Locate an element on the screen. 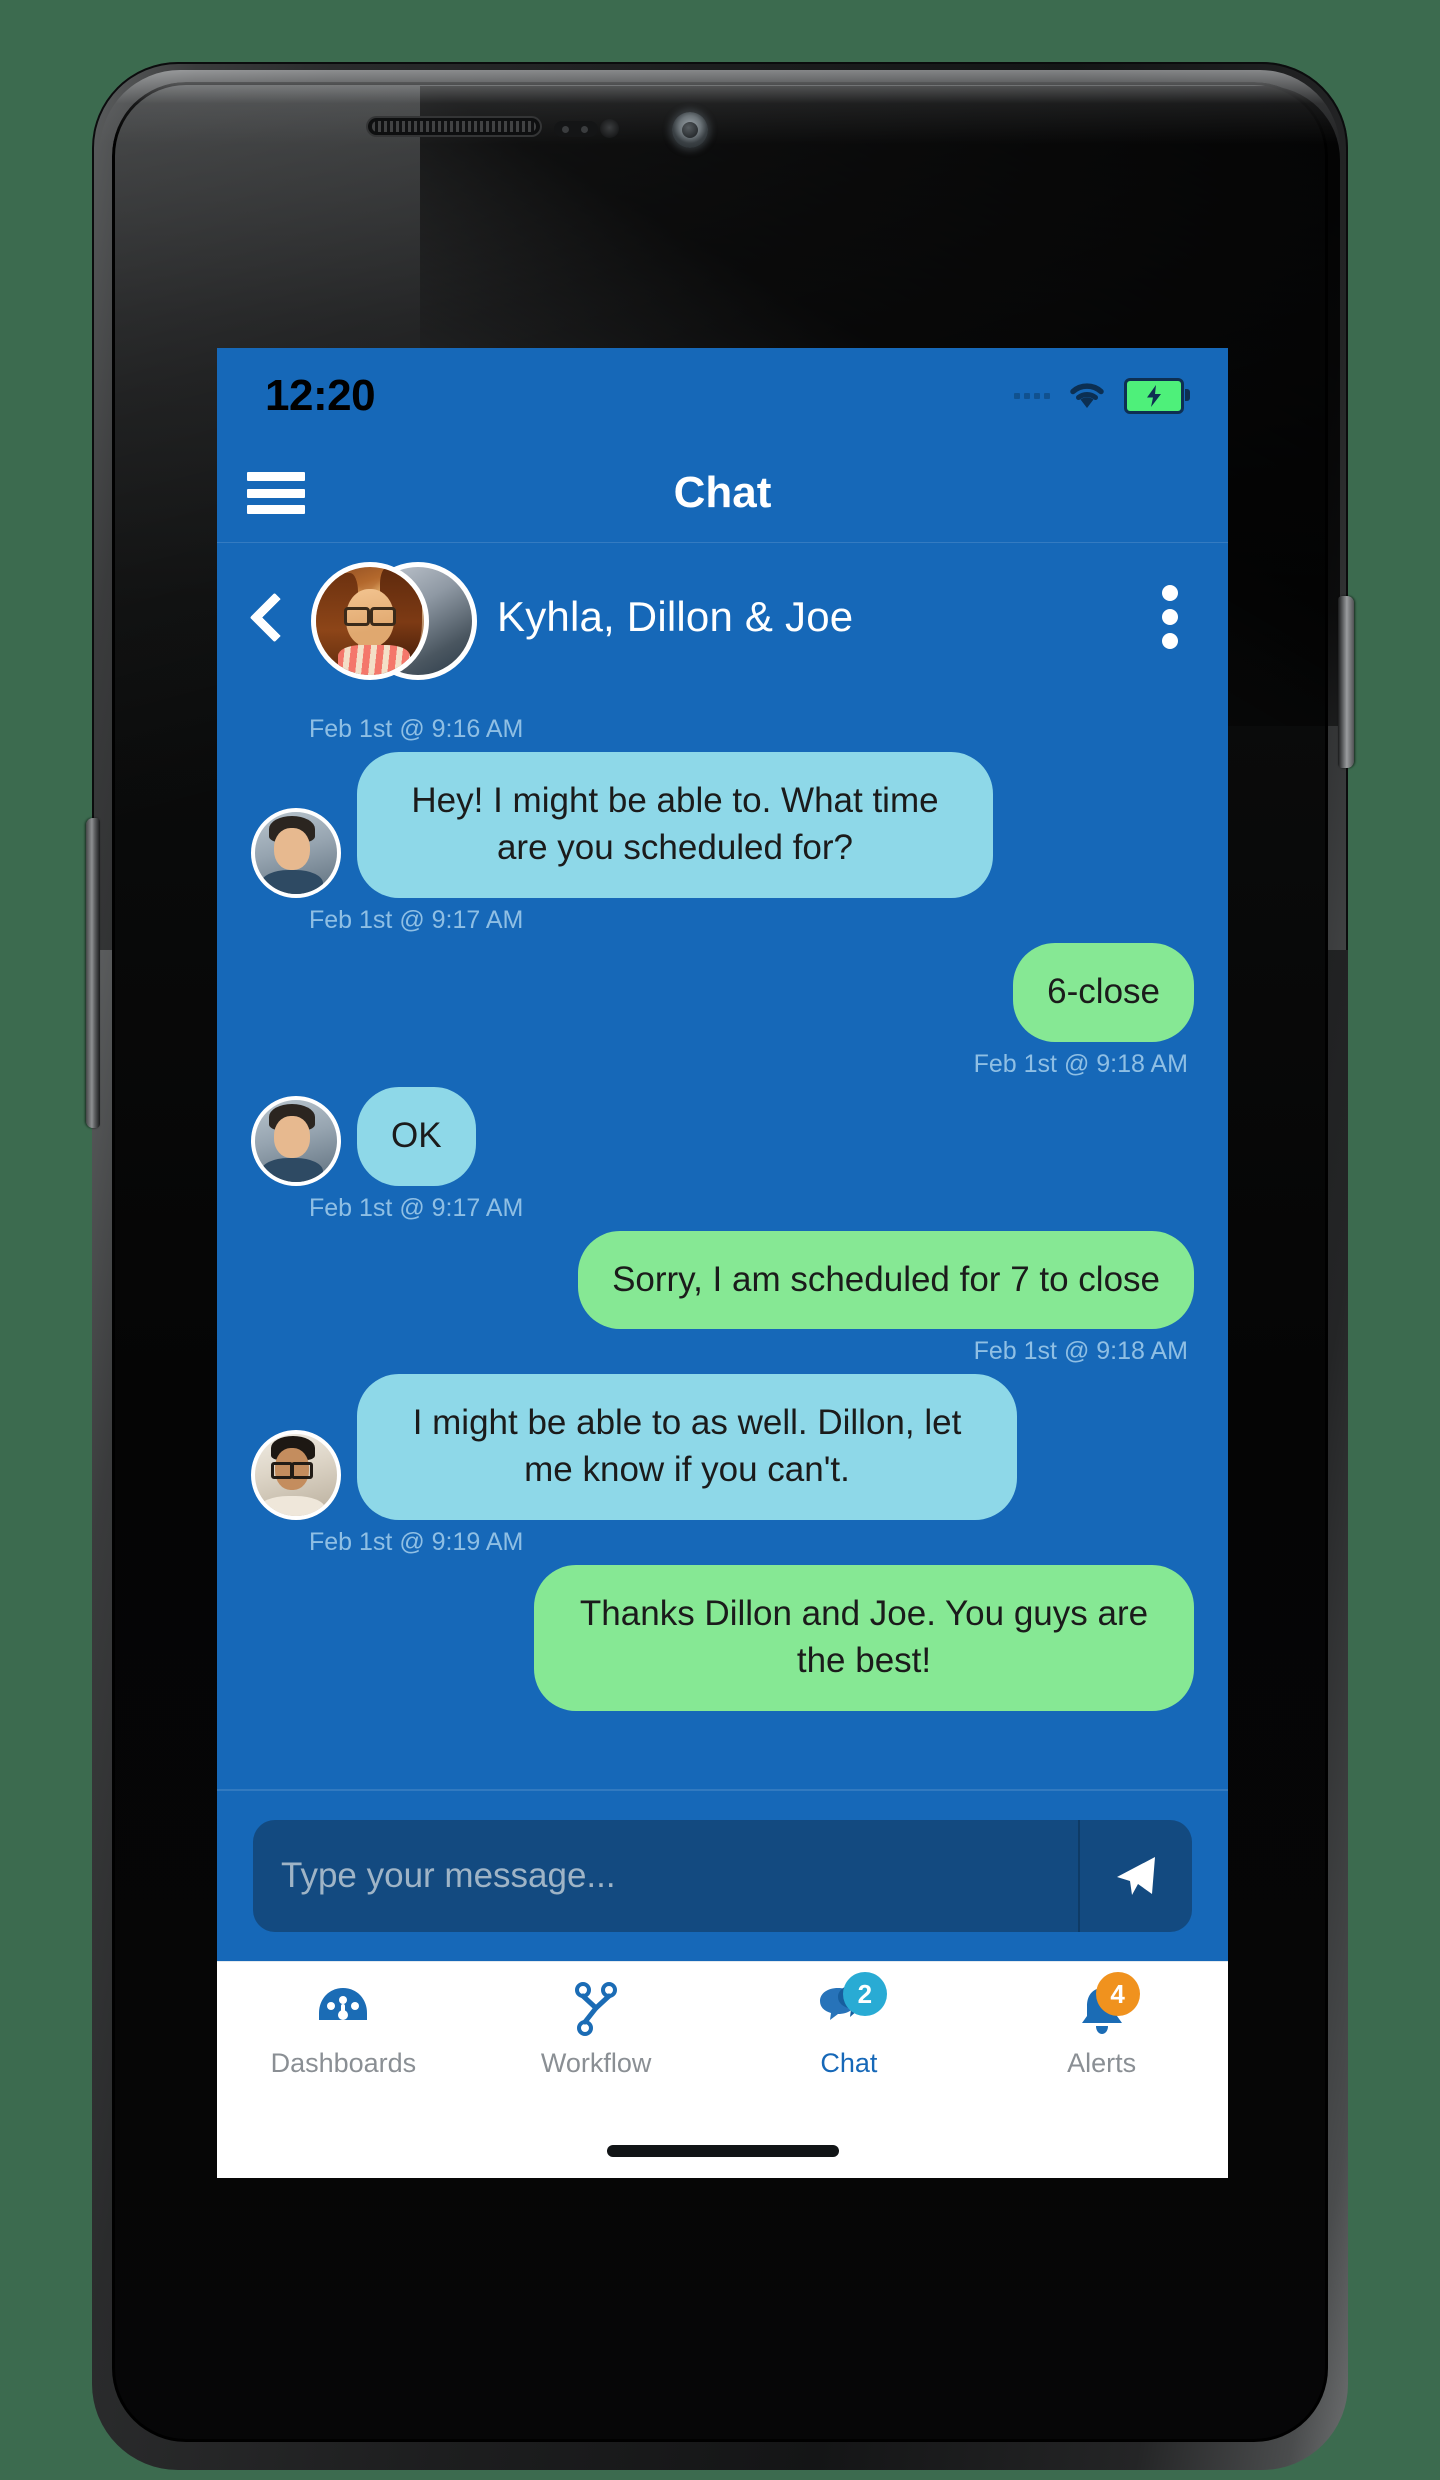 Image resolution: width=1440 pixels, height=2480 pixels. nav-item-dashboards: Dashboards is located at coordinates (343, 2029).